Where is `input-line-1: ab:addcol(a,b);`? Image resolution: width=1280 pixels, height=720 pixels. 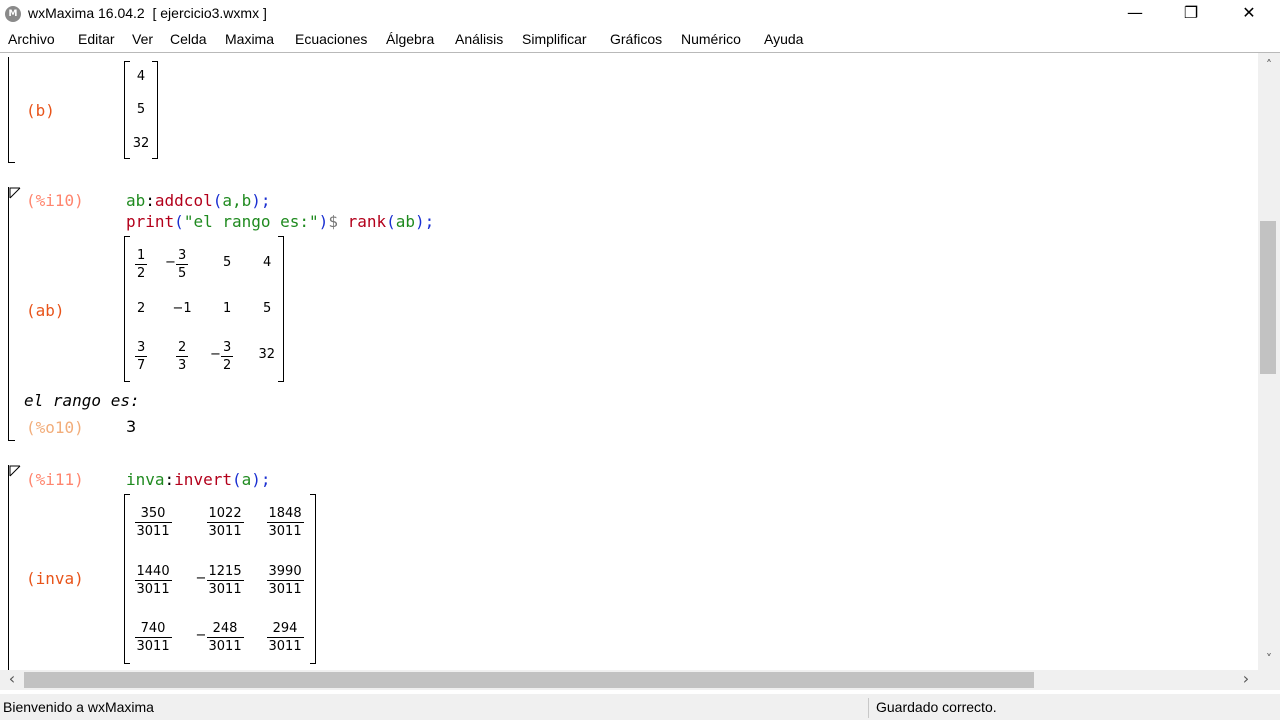
input-line-1: ab:addcol(a,b); is located at coordinates (198, 200).